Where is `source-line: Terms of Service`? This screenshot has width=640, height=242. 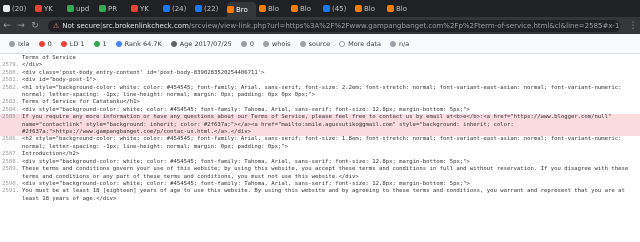 source-line: Terms of Service is located at coordinates (320, 58).